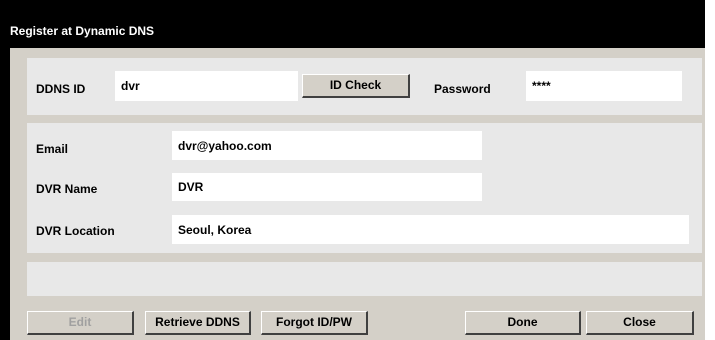 The width and height of the screenshot is (715, 340). What do you see at coordinates (61, 89) in the screenshot?
I see `ddns-id-label: DDNS ID` at bounding box center [61, 89].